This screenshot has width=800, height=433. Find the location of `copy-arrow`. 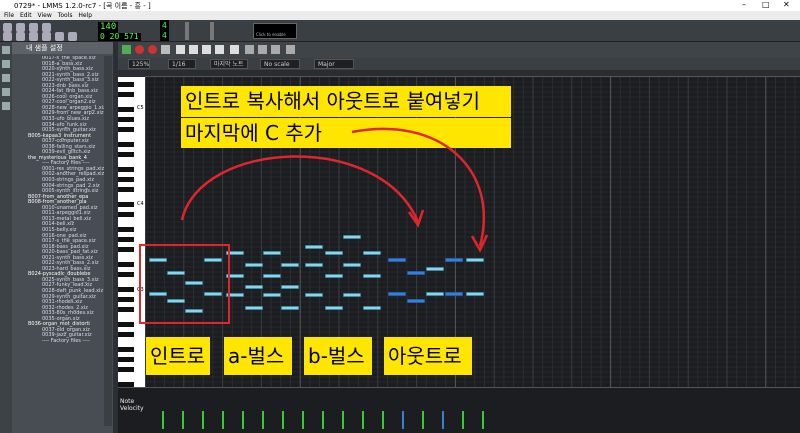

copy-arrow is located at coordinates (300, 189).